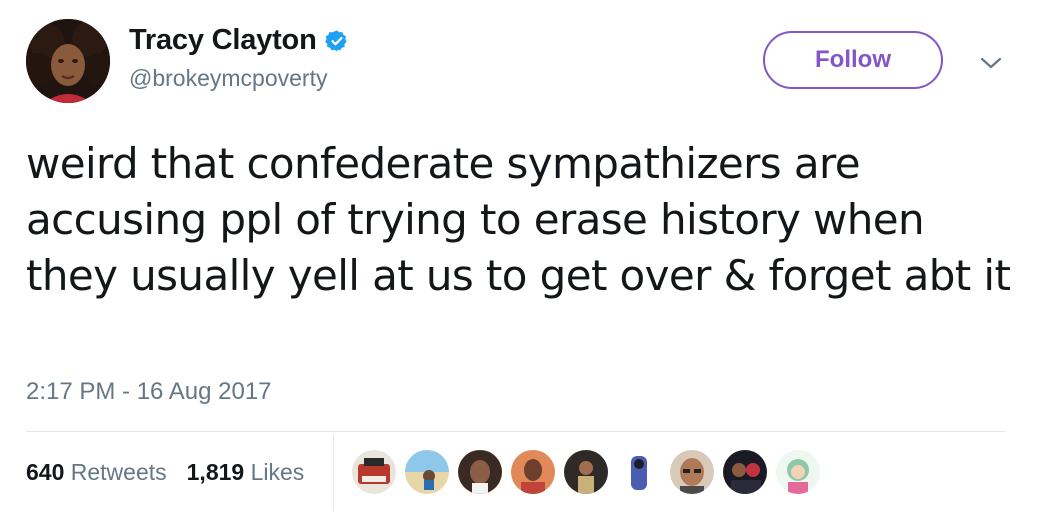  Describe the element at coordinates (798, 472) in the screenshot. I see `liker-avatar-illustration` at that location.